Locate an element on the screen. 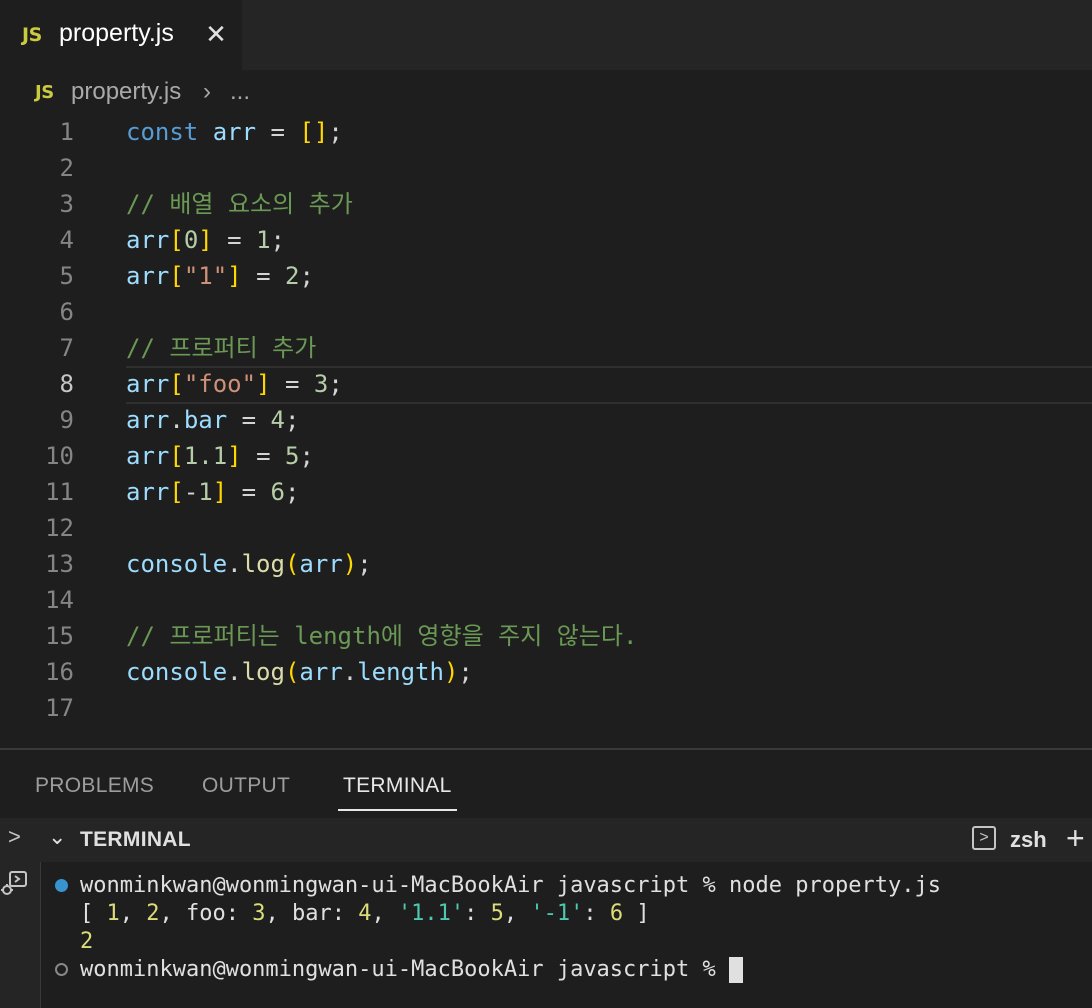  code-line: 14 is located at coordinates (546, 600).